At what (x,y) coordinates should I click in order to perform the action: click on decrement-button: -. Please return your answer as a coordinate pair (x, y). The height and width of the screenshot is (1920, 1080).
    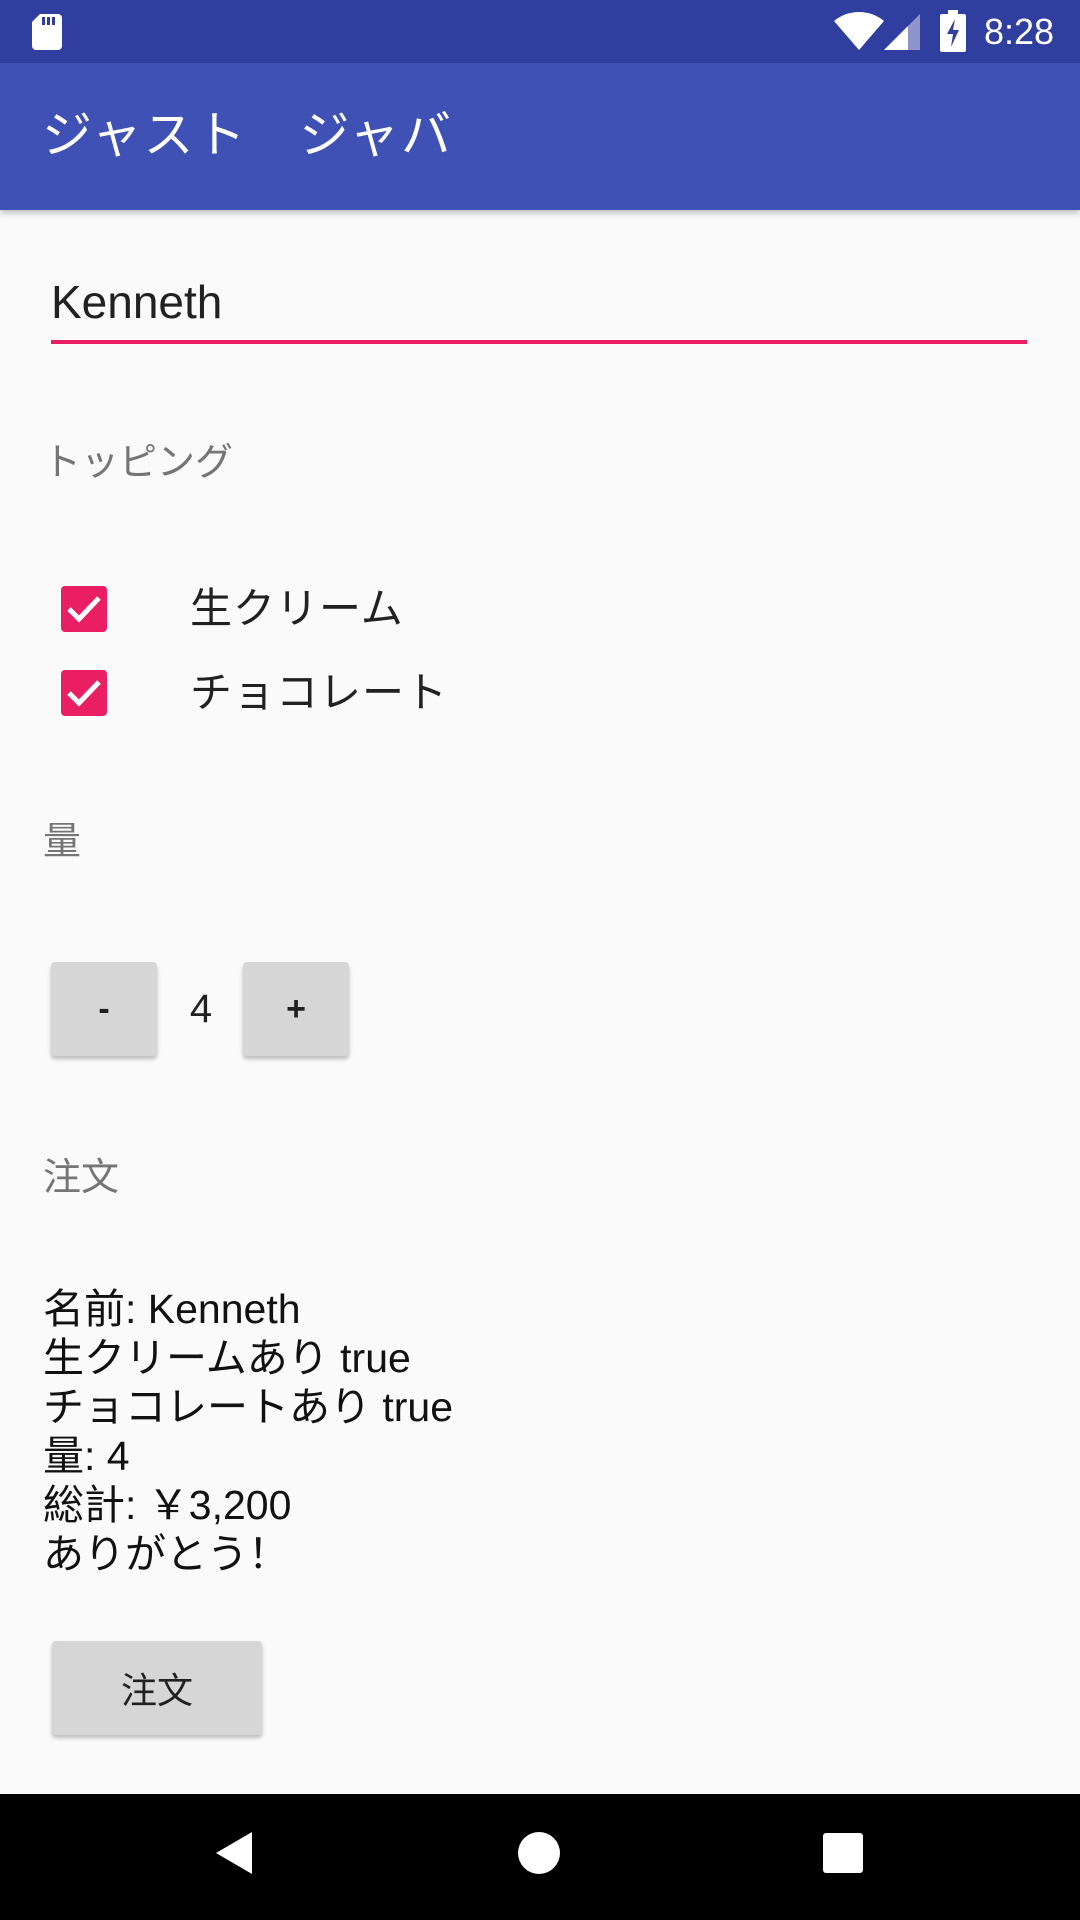
    Looking at the image, I should click on (104, 1009).